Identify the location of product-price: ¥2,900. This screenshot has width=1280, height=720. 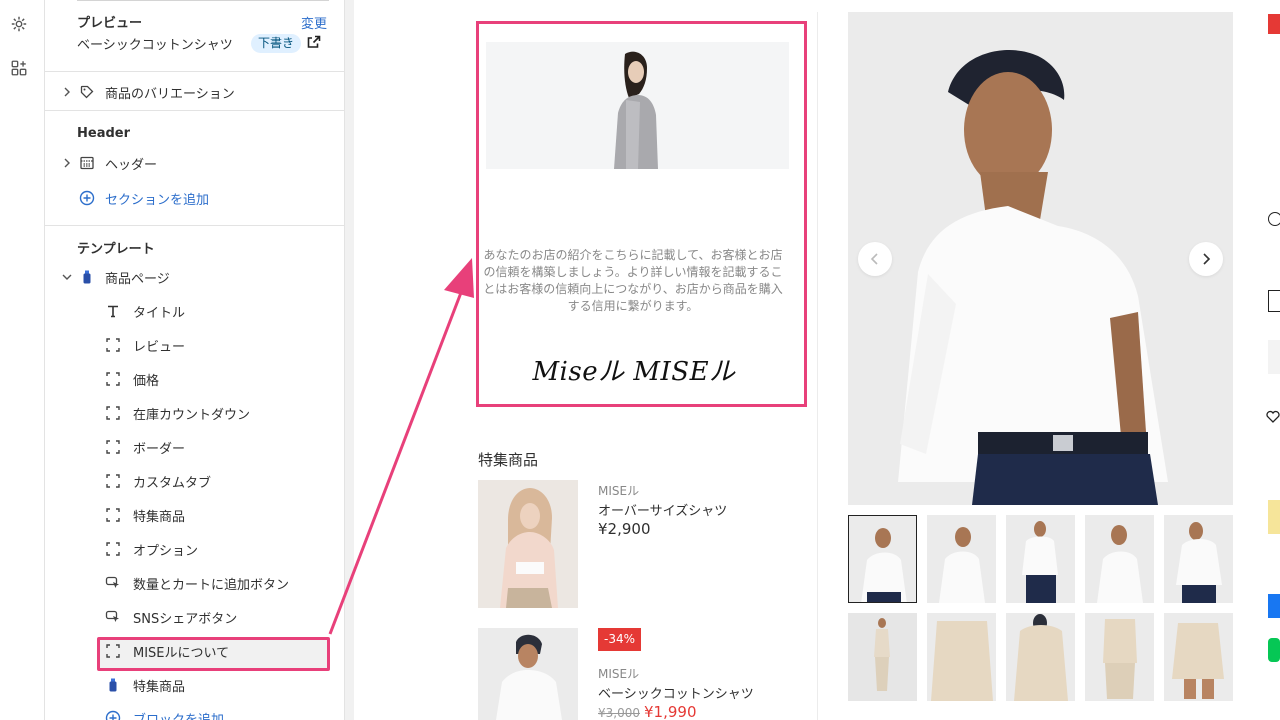
(624, 529).